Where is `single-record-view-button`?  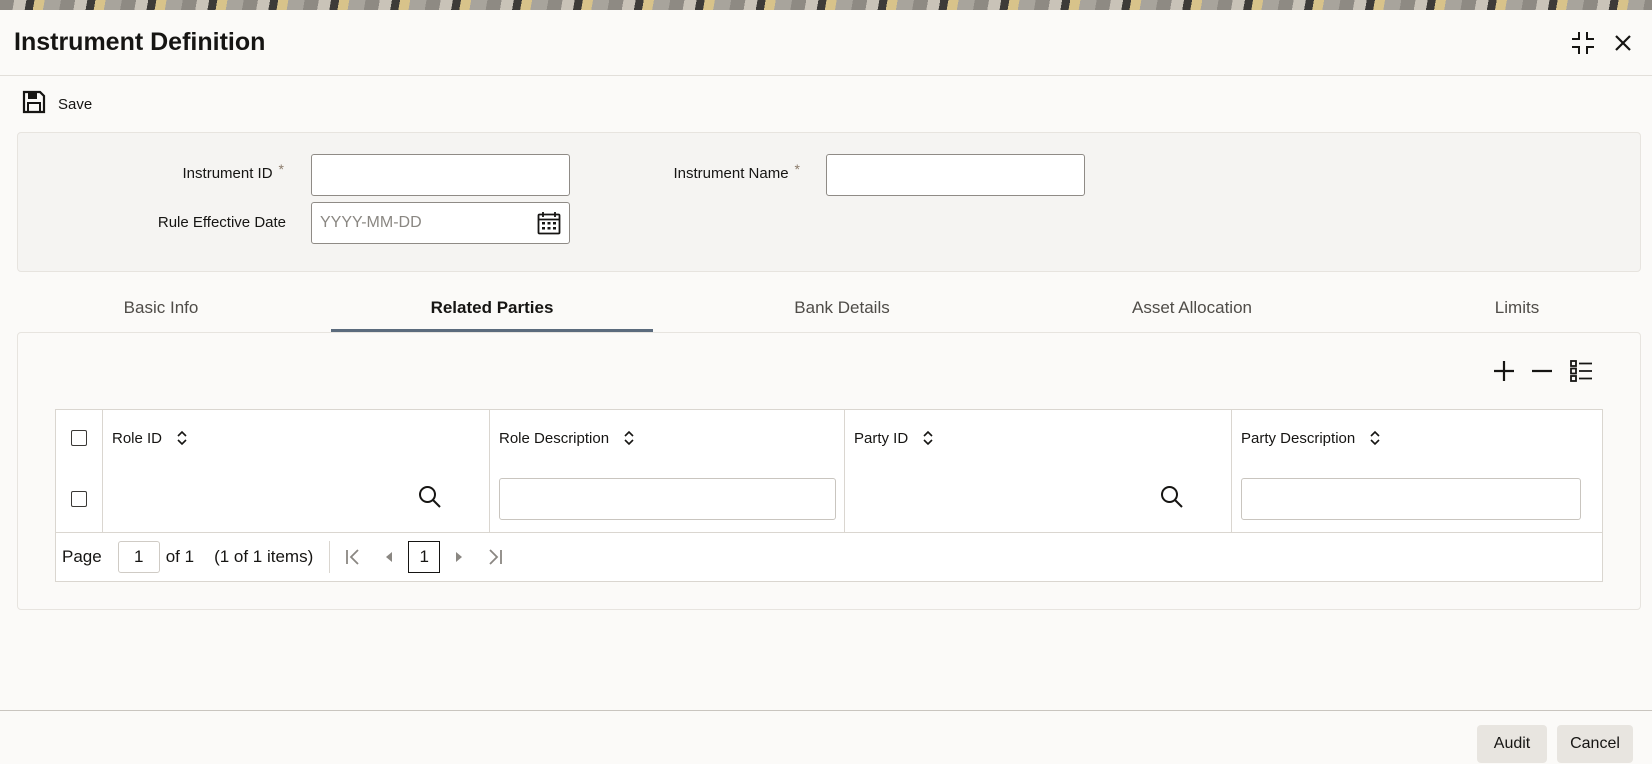
single-record-view-button is located at coordinates (1581, 373).